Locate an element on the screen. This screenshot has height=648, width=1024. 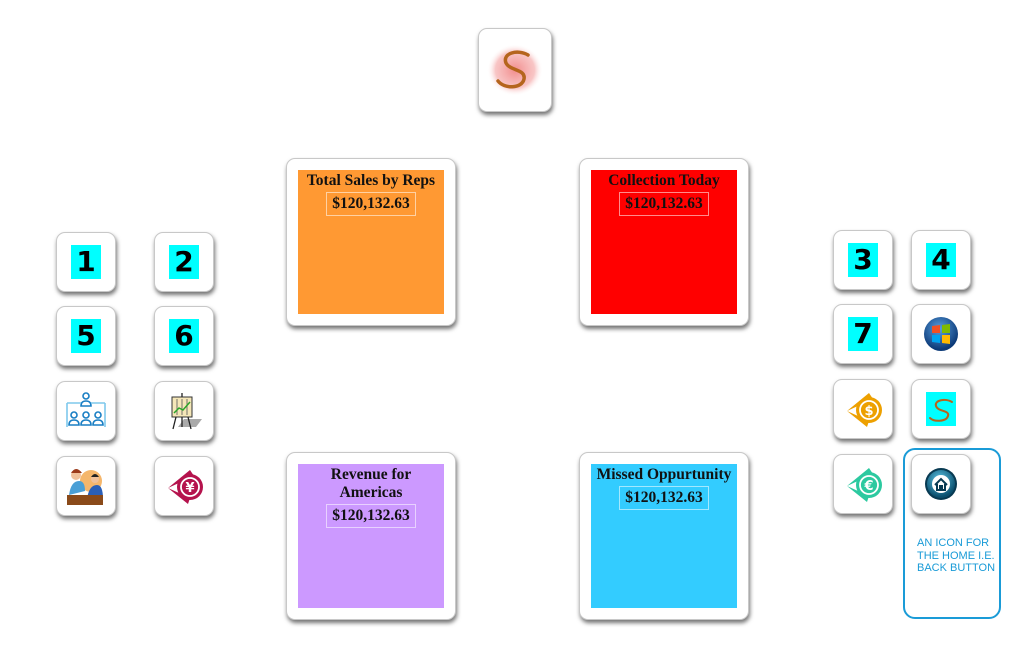
kpi-panel: Missed Oppurtunity $120,132.63 is located at coordinates (664, 536).